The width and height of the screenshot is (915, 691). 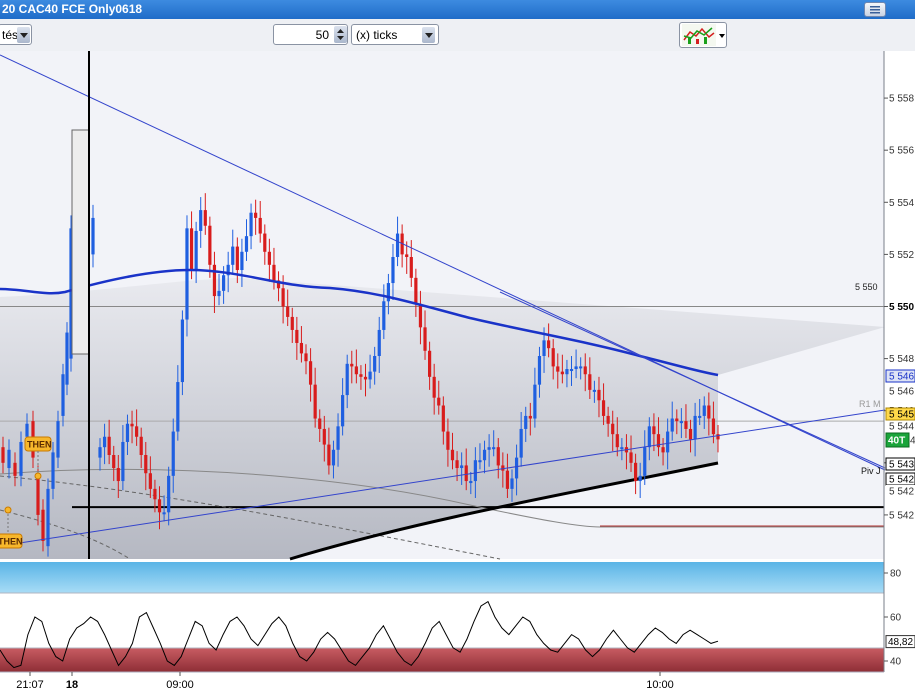 What do you see at coordinates (901, 515) in the screenshot?
I see `price-tick-label: 5 542` at bounding box center [901, 515].